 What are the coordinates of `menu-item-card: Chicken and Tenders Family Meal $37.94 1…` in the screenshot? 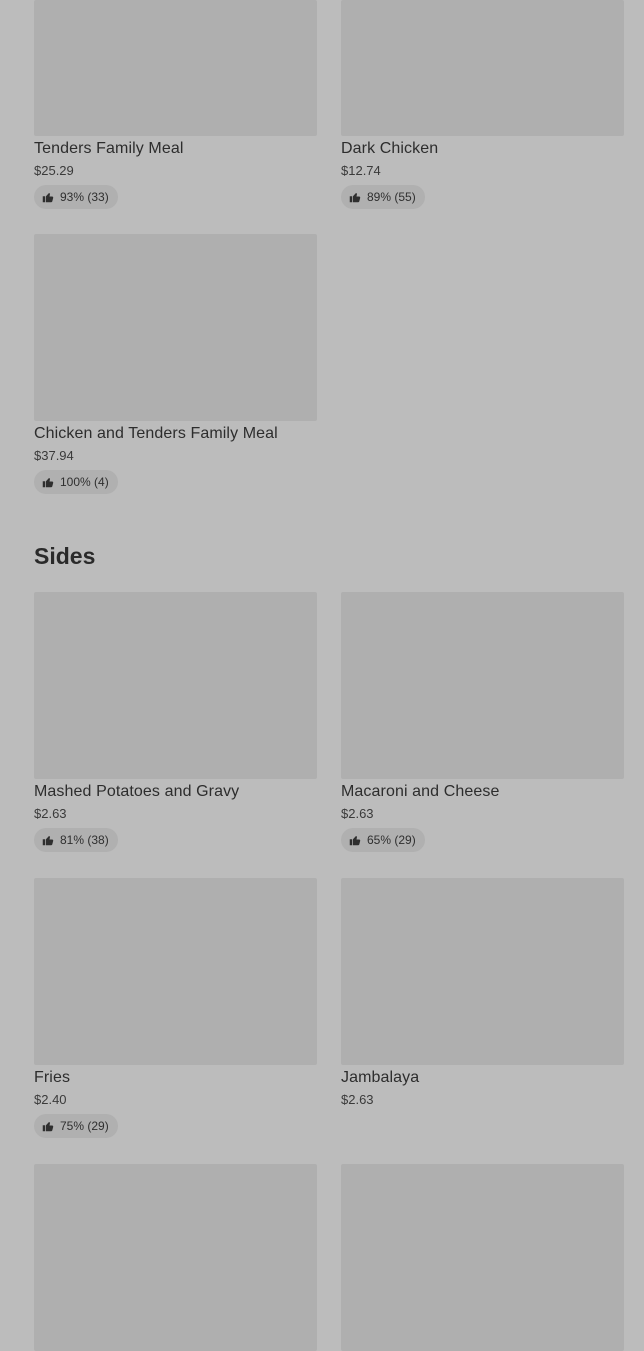 It's located at (175, 364).